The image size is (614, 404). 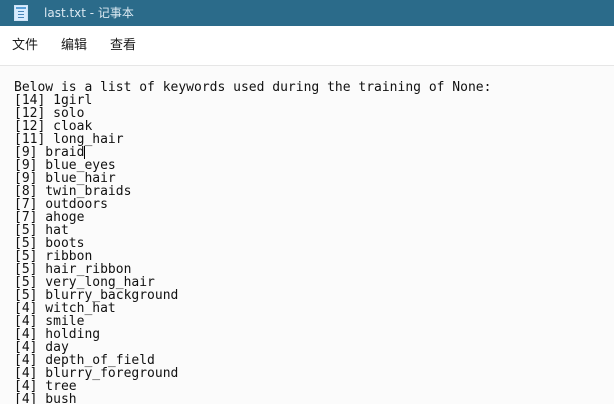 I want to click on menu-view: 查看, so click(x=122, y=46).